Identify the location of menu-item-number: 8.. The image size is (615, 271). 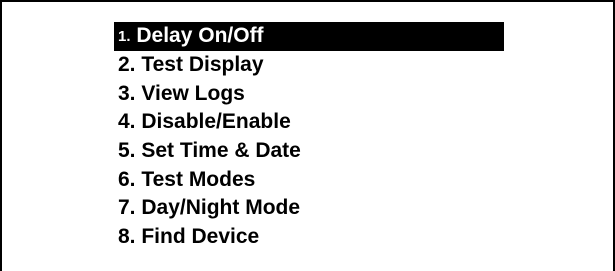
(127, 237).